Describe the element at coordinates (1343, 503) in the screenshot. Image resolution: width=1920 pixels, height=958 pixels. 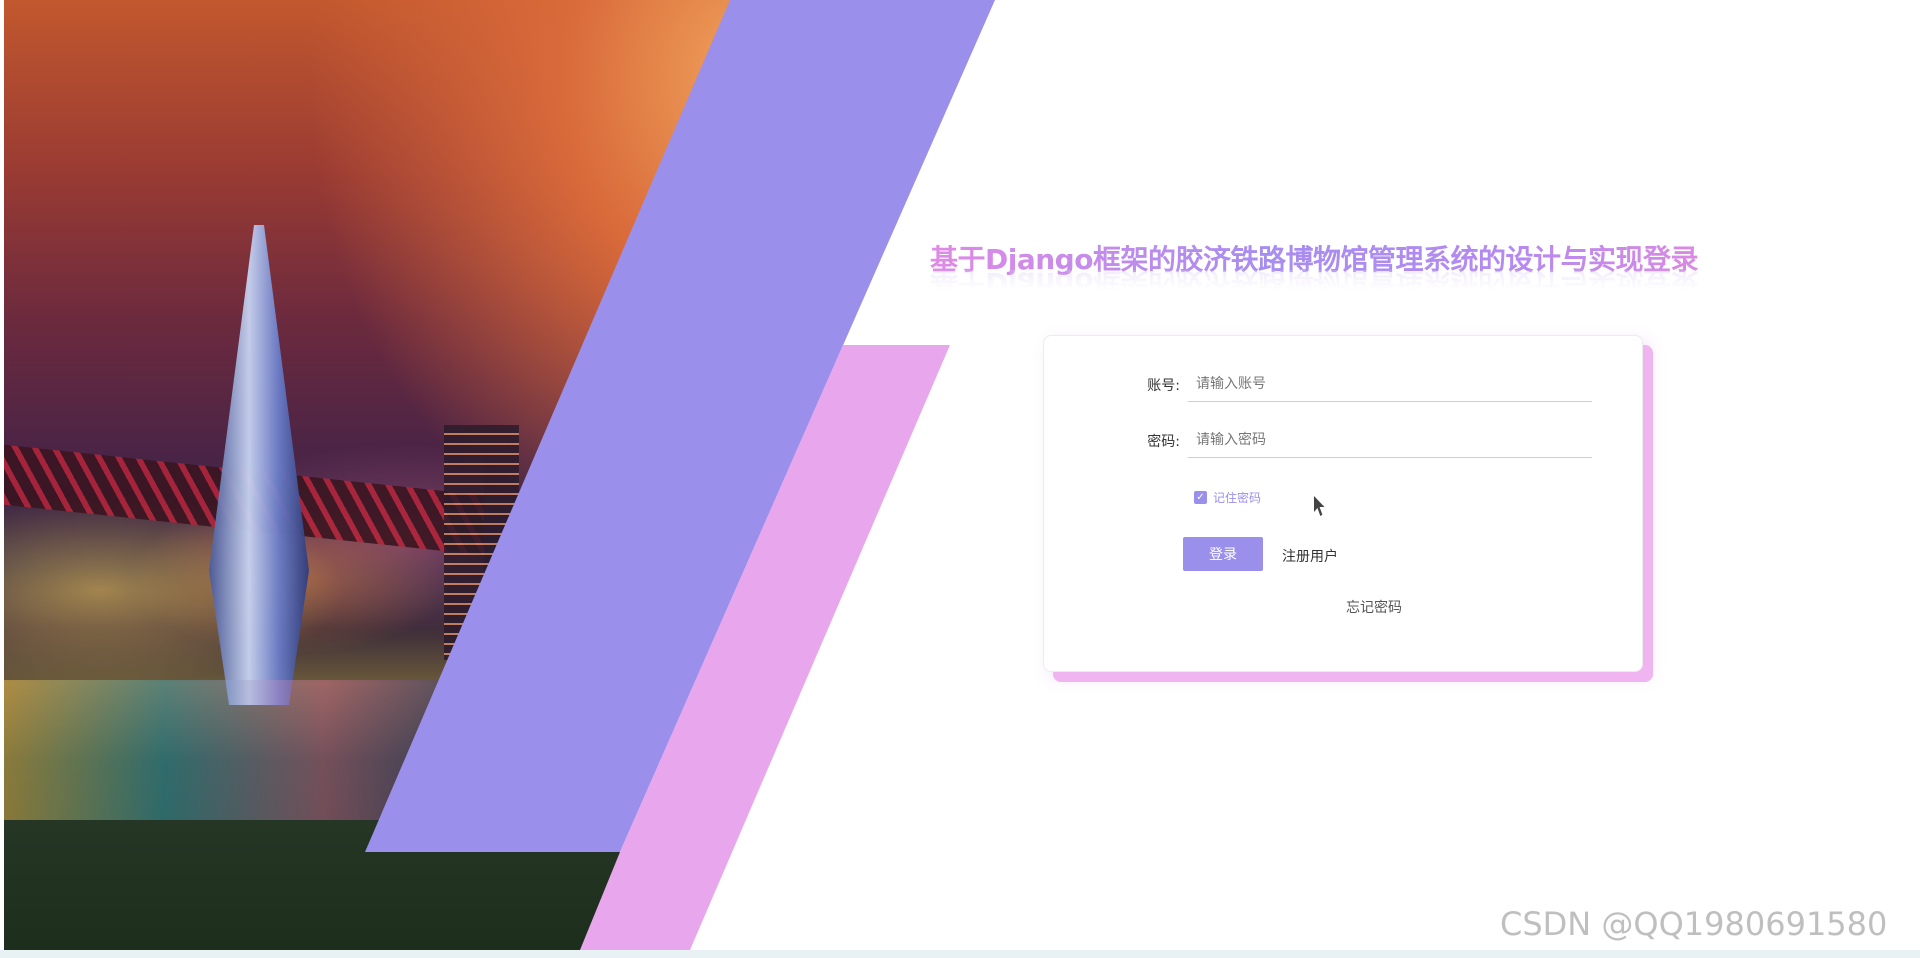
I see `login-card: 账号: 密码: ✓ 记住密码 登录 注册用户 忘记密码` at that location.